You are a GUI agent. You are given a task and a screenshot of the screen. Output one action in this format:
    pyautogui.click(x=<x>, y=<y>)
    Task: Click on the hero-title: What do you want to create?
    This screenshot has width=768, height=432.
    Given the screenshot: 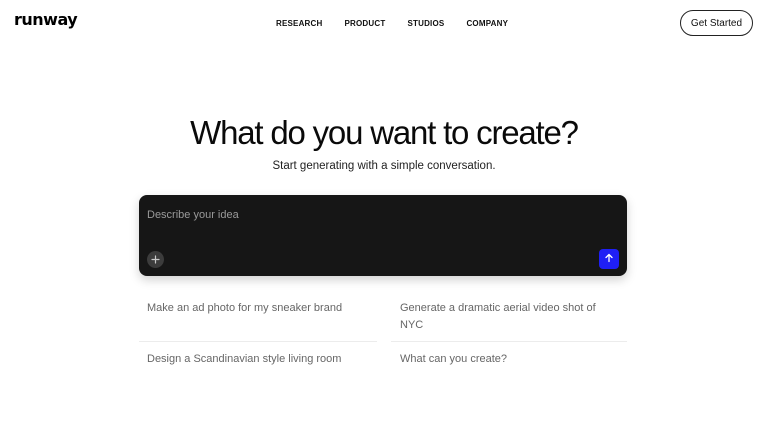 What is the action you would take?
    pyautogui.click(x=384, y=132)
    